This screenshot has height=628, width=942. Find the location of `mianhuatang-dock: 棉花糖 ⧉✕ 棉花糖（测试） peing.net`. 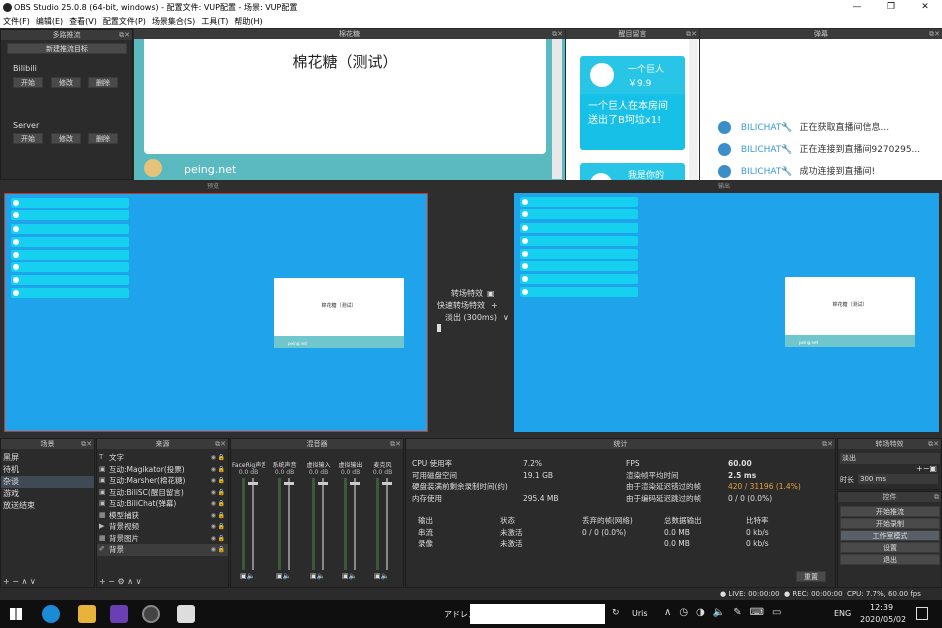

mianhuatang-dock: 棉花糖 ⧉✕ 棉花糖（测试） peing.net is located at coordinates (349, 104).